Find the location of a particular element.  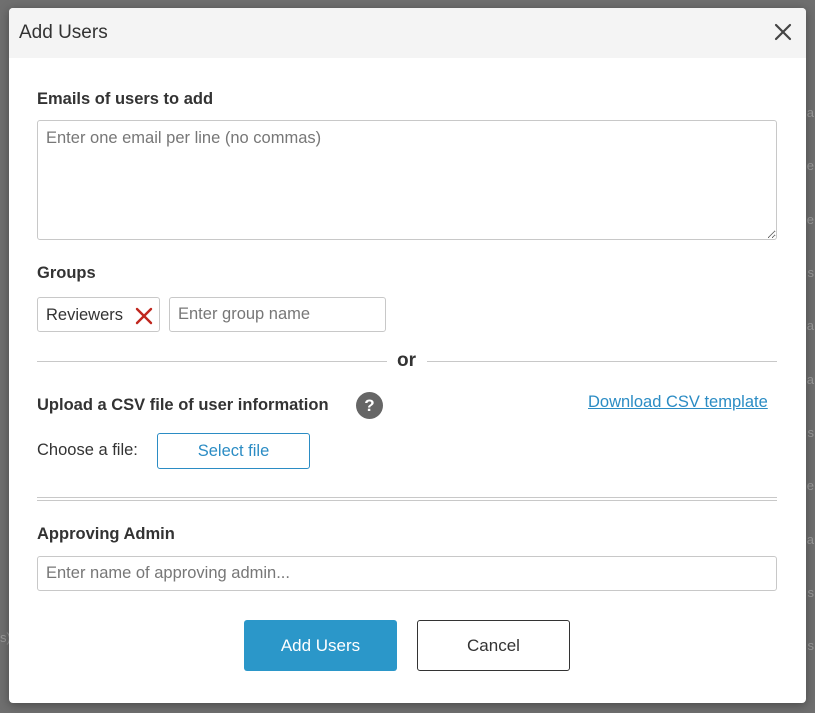

choose-file-label: Choose a file: is located at coordinates (87, 450).